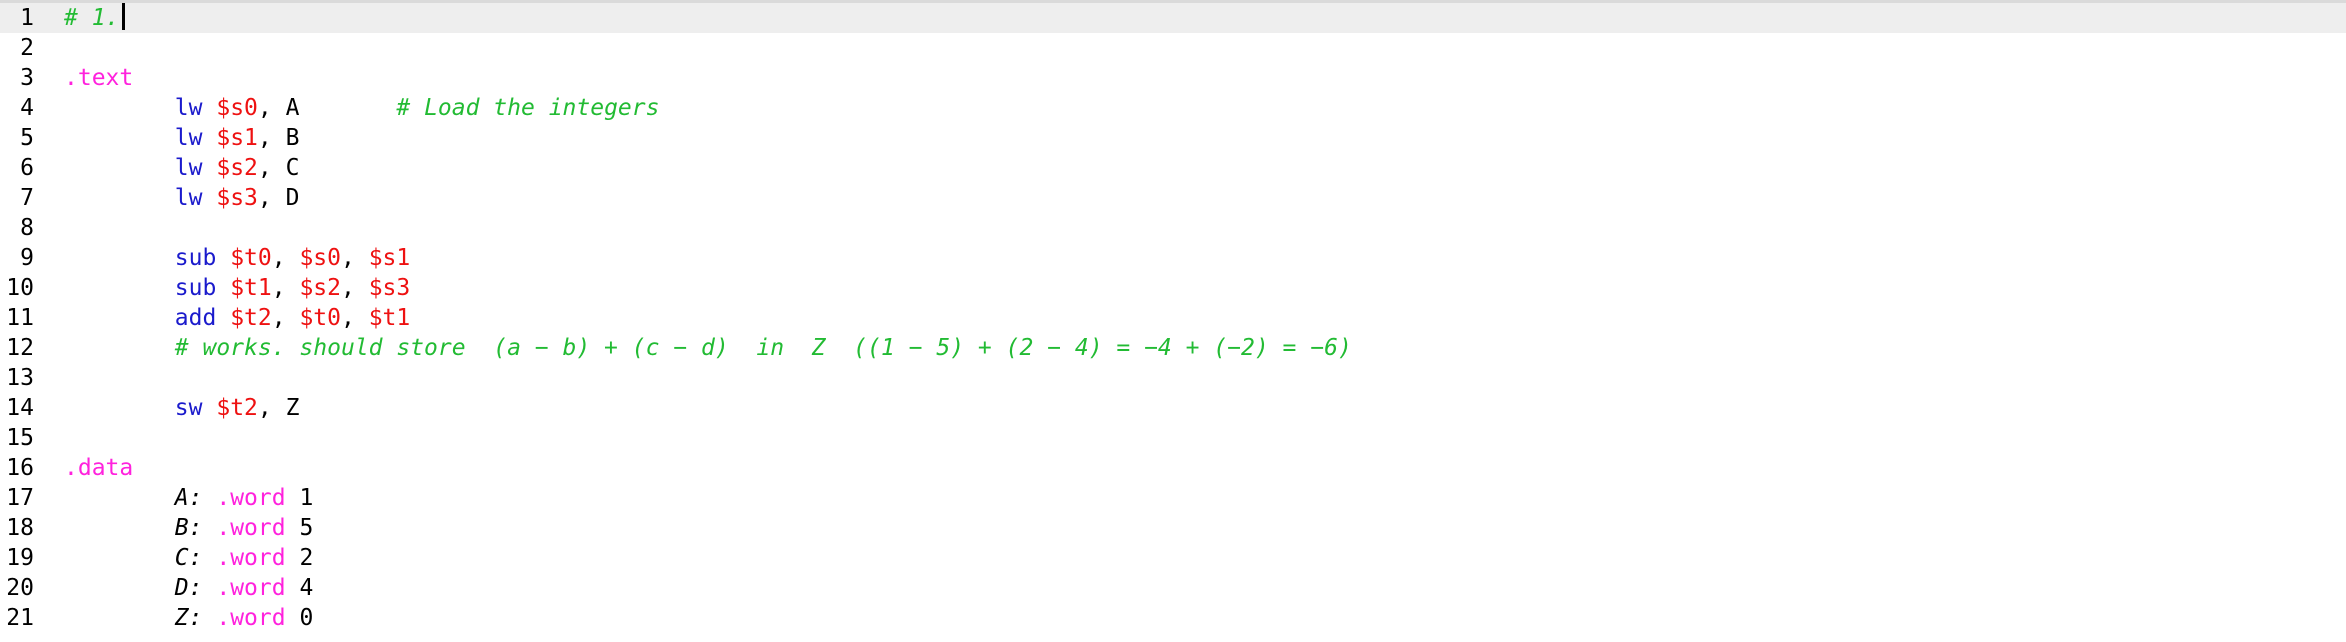 The height and width of the screenshot is (642, 2346). Describe the element at coordinates (20, 318) in the screenshot. I see `line-number: 11` at that location.